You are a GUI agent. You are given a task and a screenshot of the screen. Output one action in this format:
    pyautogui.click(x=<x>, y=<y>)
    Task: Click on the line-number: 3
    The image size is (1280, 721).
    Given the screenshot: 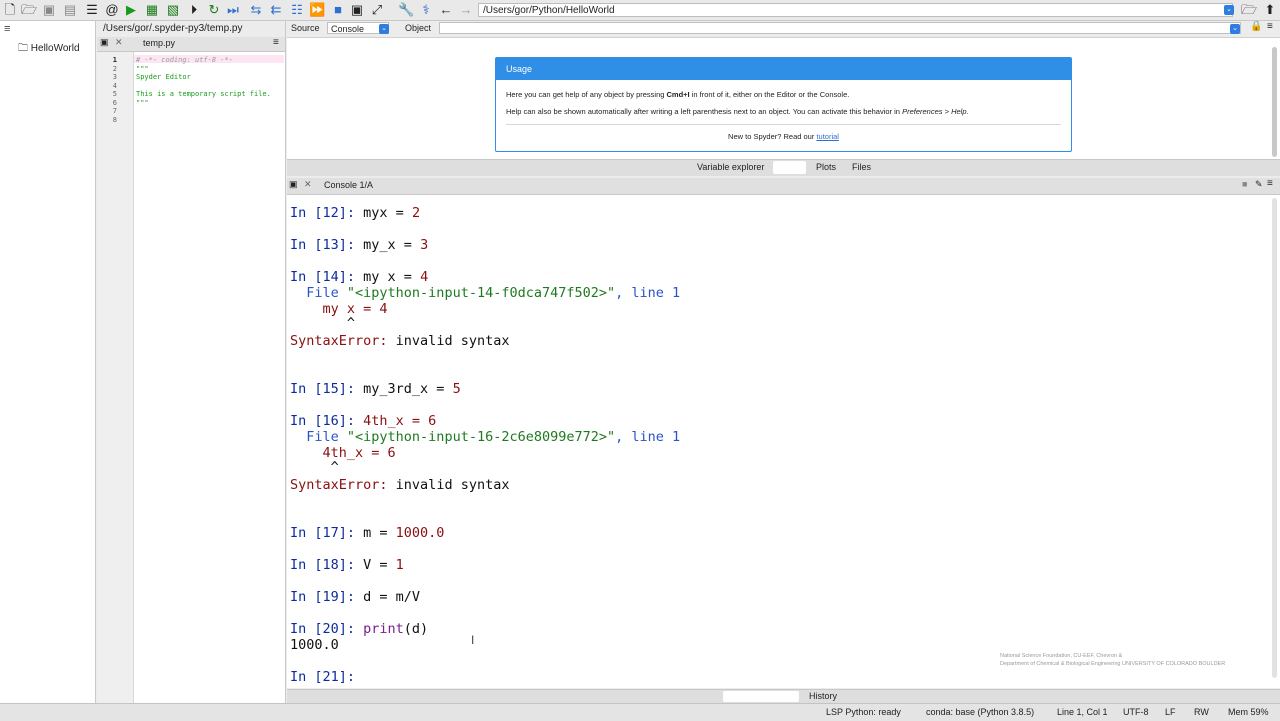 What is the action you would take?
    pyautogui.click(x=114, y=77)
    